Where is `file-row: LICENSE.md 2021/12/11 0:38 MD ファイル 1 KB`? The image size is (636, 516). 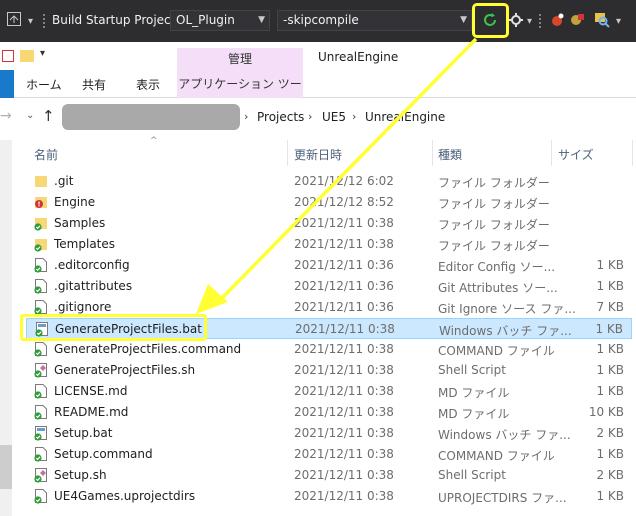 file-row: LICENSE.md 2021/12/11 0:38 MD ファイル 1 KB is located at coordinates (329, 391).